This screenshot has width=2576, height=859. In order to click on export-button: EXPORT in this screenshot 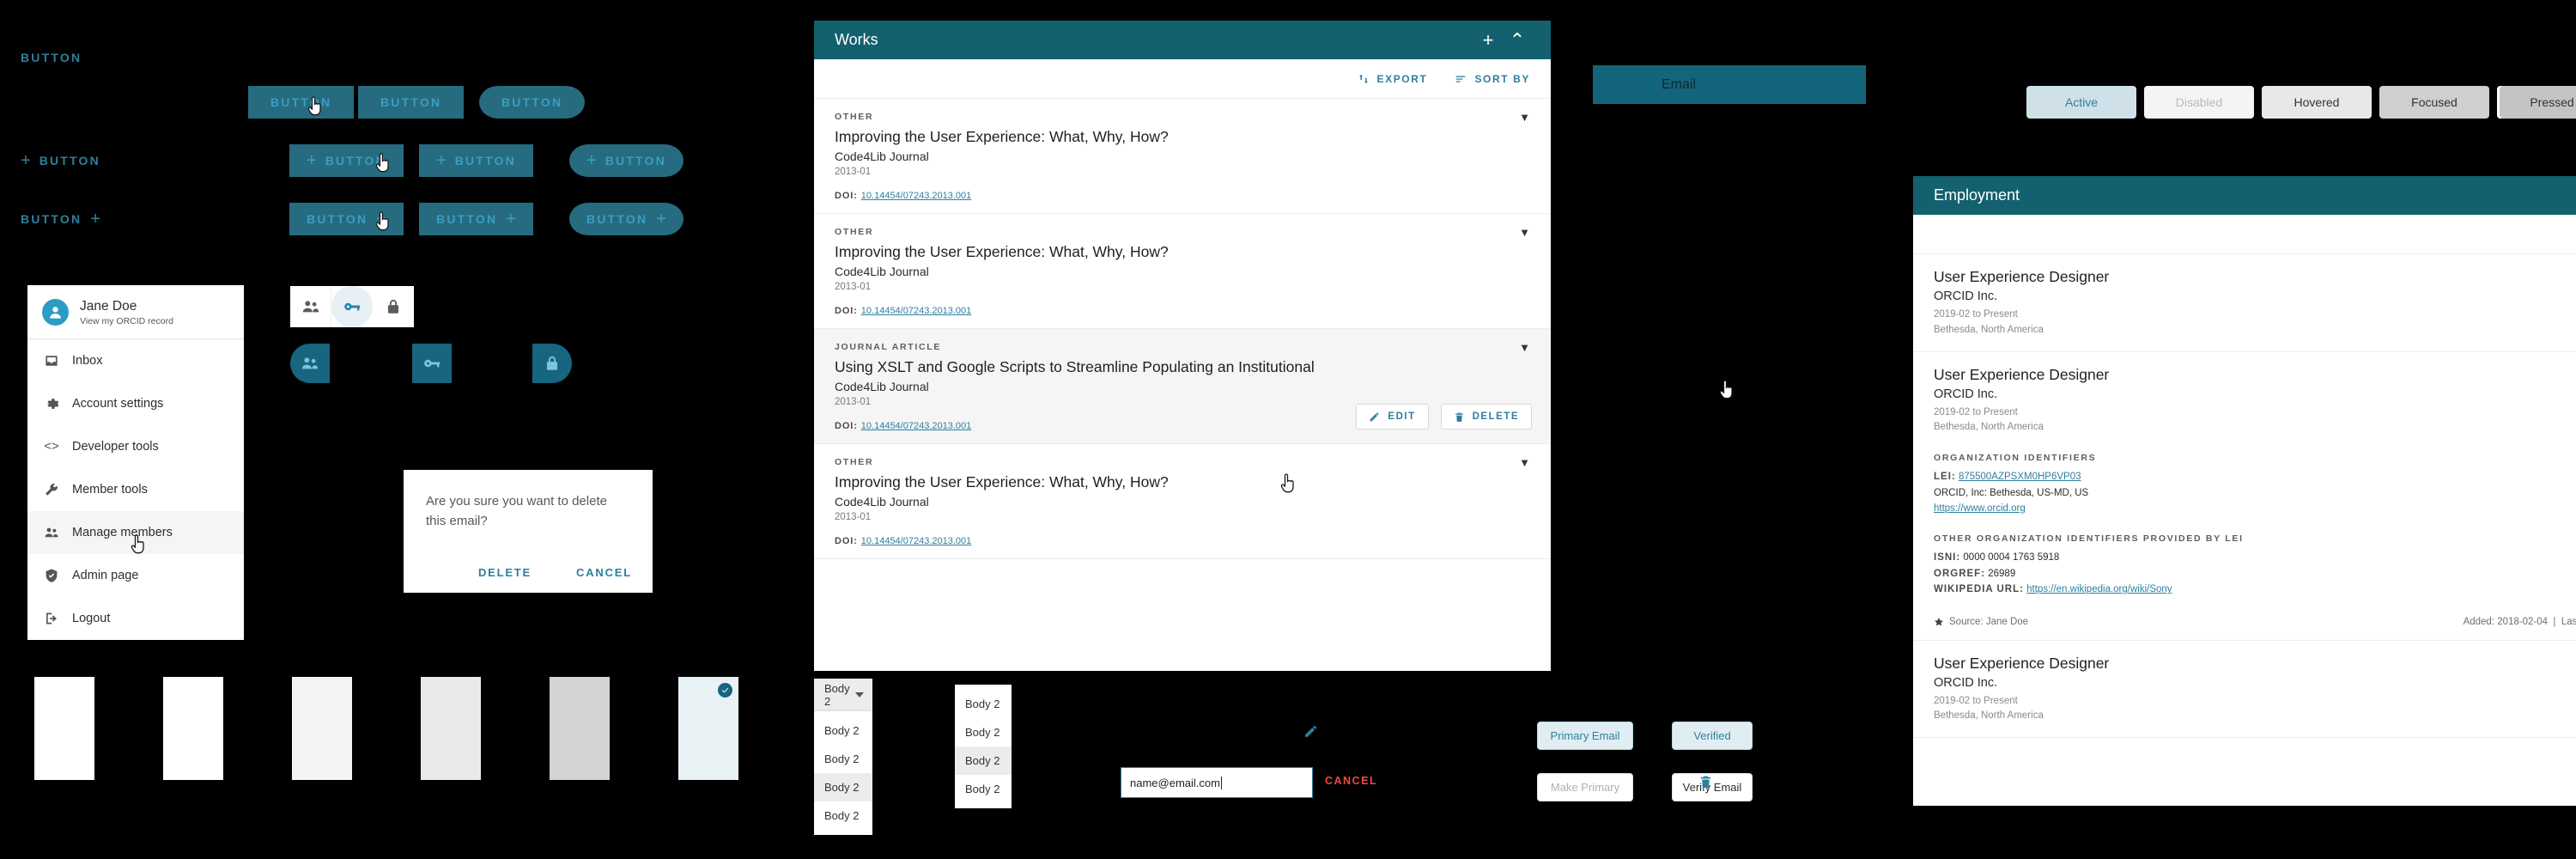, I will do `click(1393, 79)`.